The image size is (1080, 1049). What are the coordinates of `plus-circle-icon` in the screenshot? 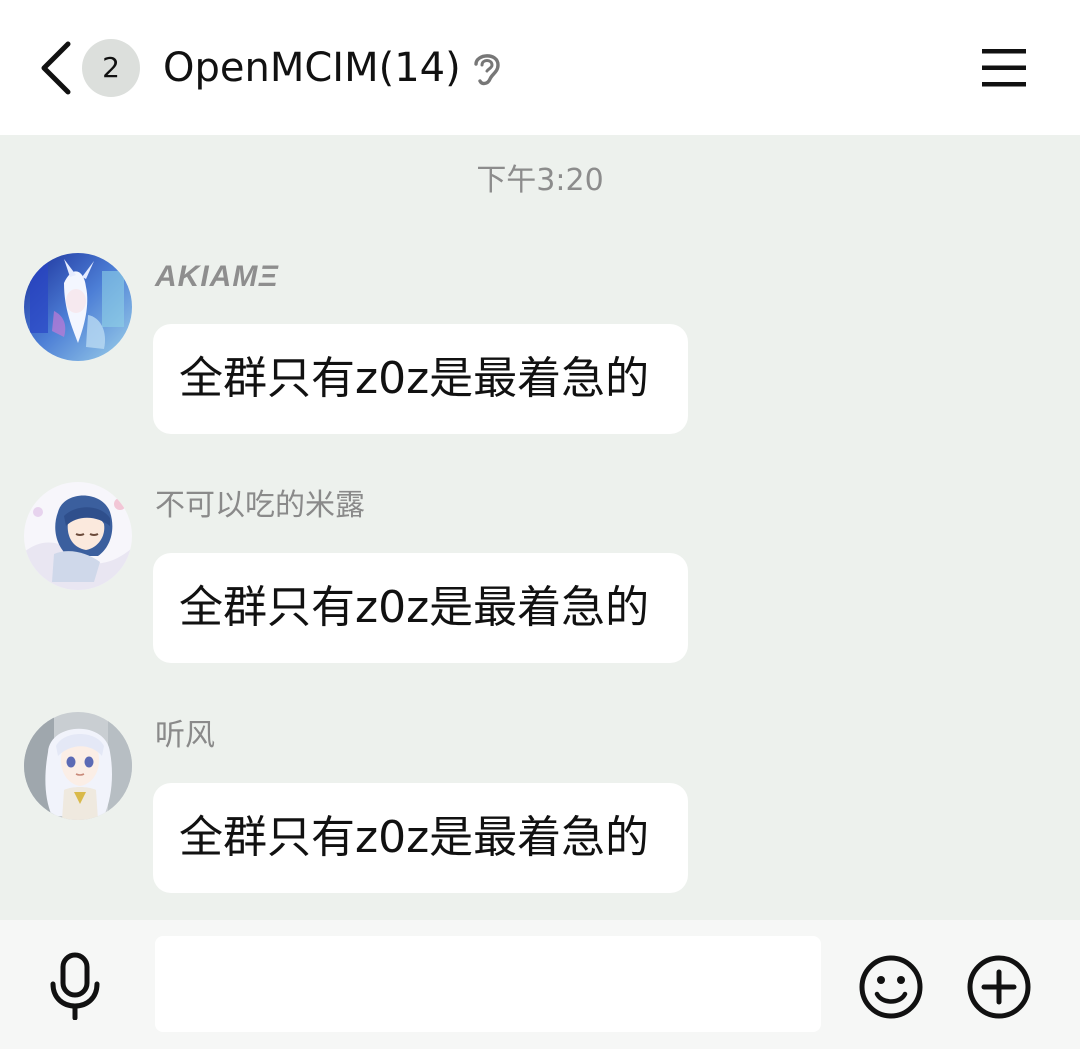 It's located at (999, 987).